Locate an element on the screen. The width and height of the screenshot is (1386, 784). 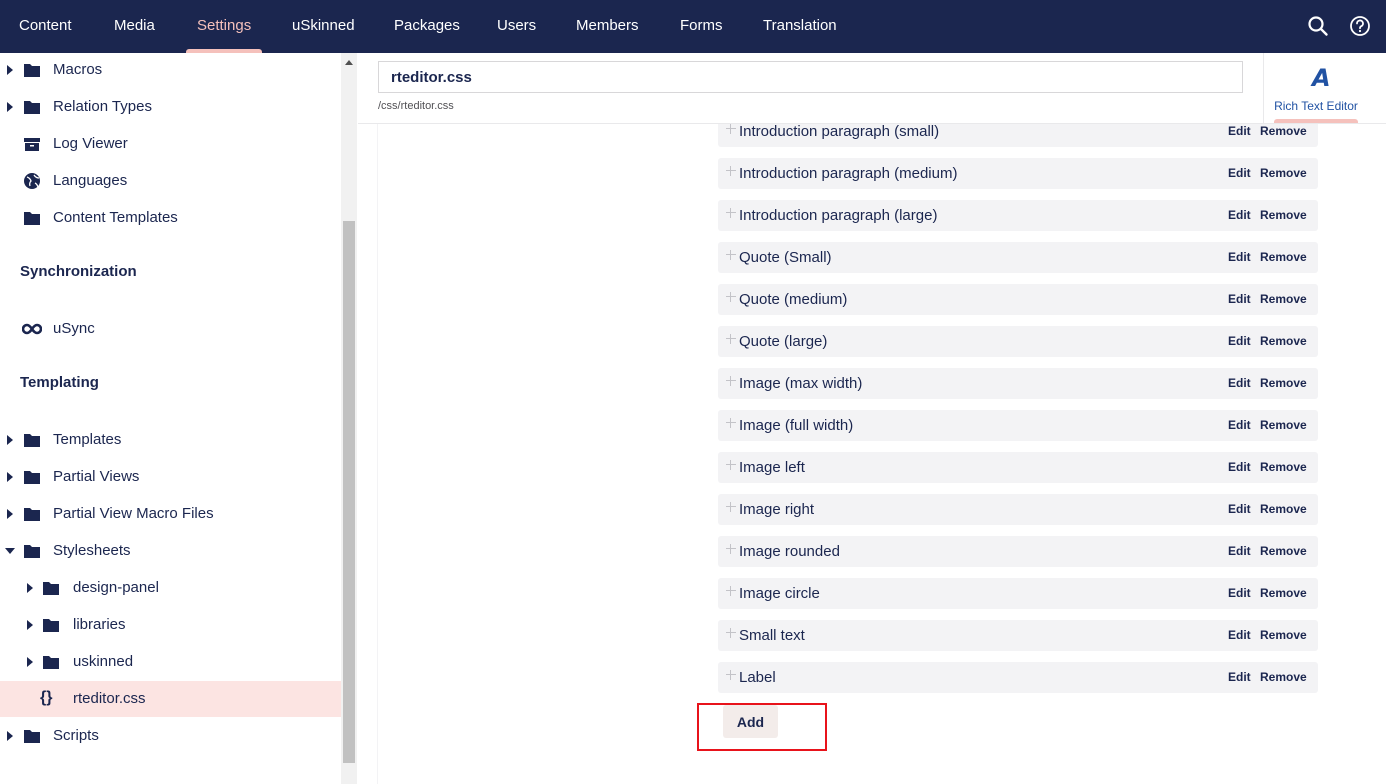
nav-packages: Packages is located at coordinates (427, 26).